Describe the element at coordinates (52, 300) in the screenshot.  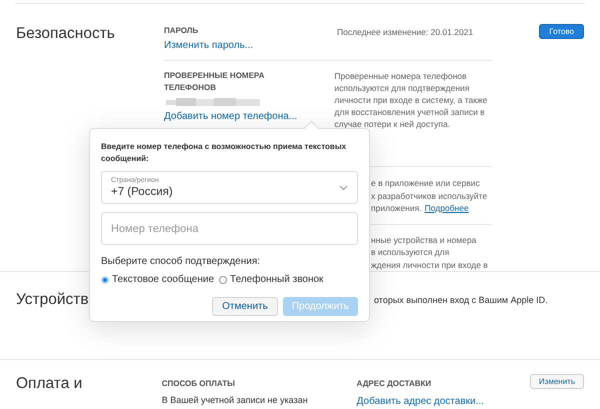
I see `section-title: Устройств` at that location.